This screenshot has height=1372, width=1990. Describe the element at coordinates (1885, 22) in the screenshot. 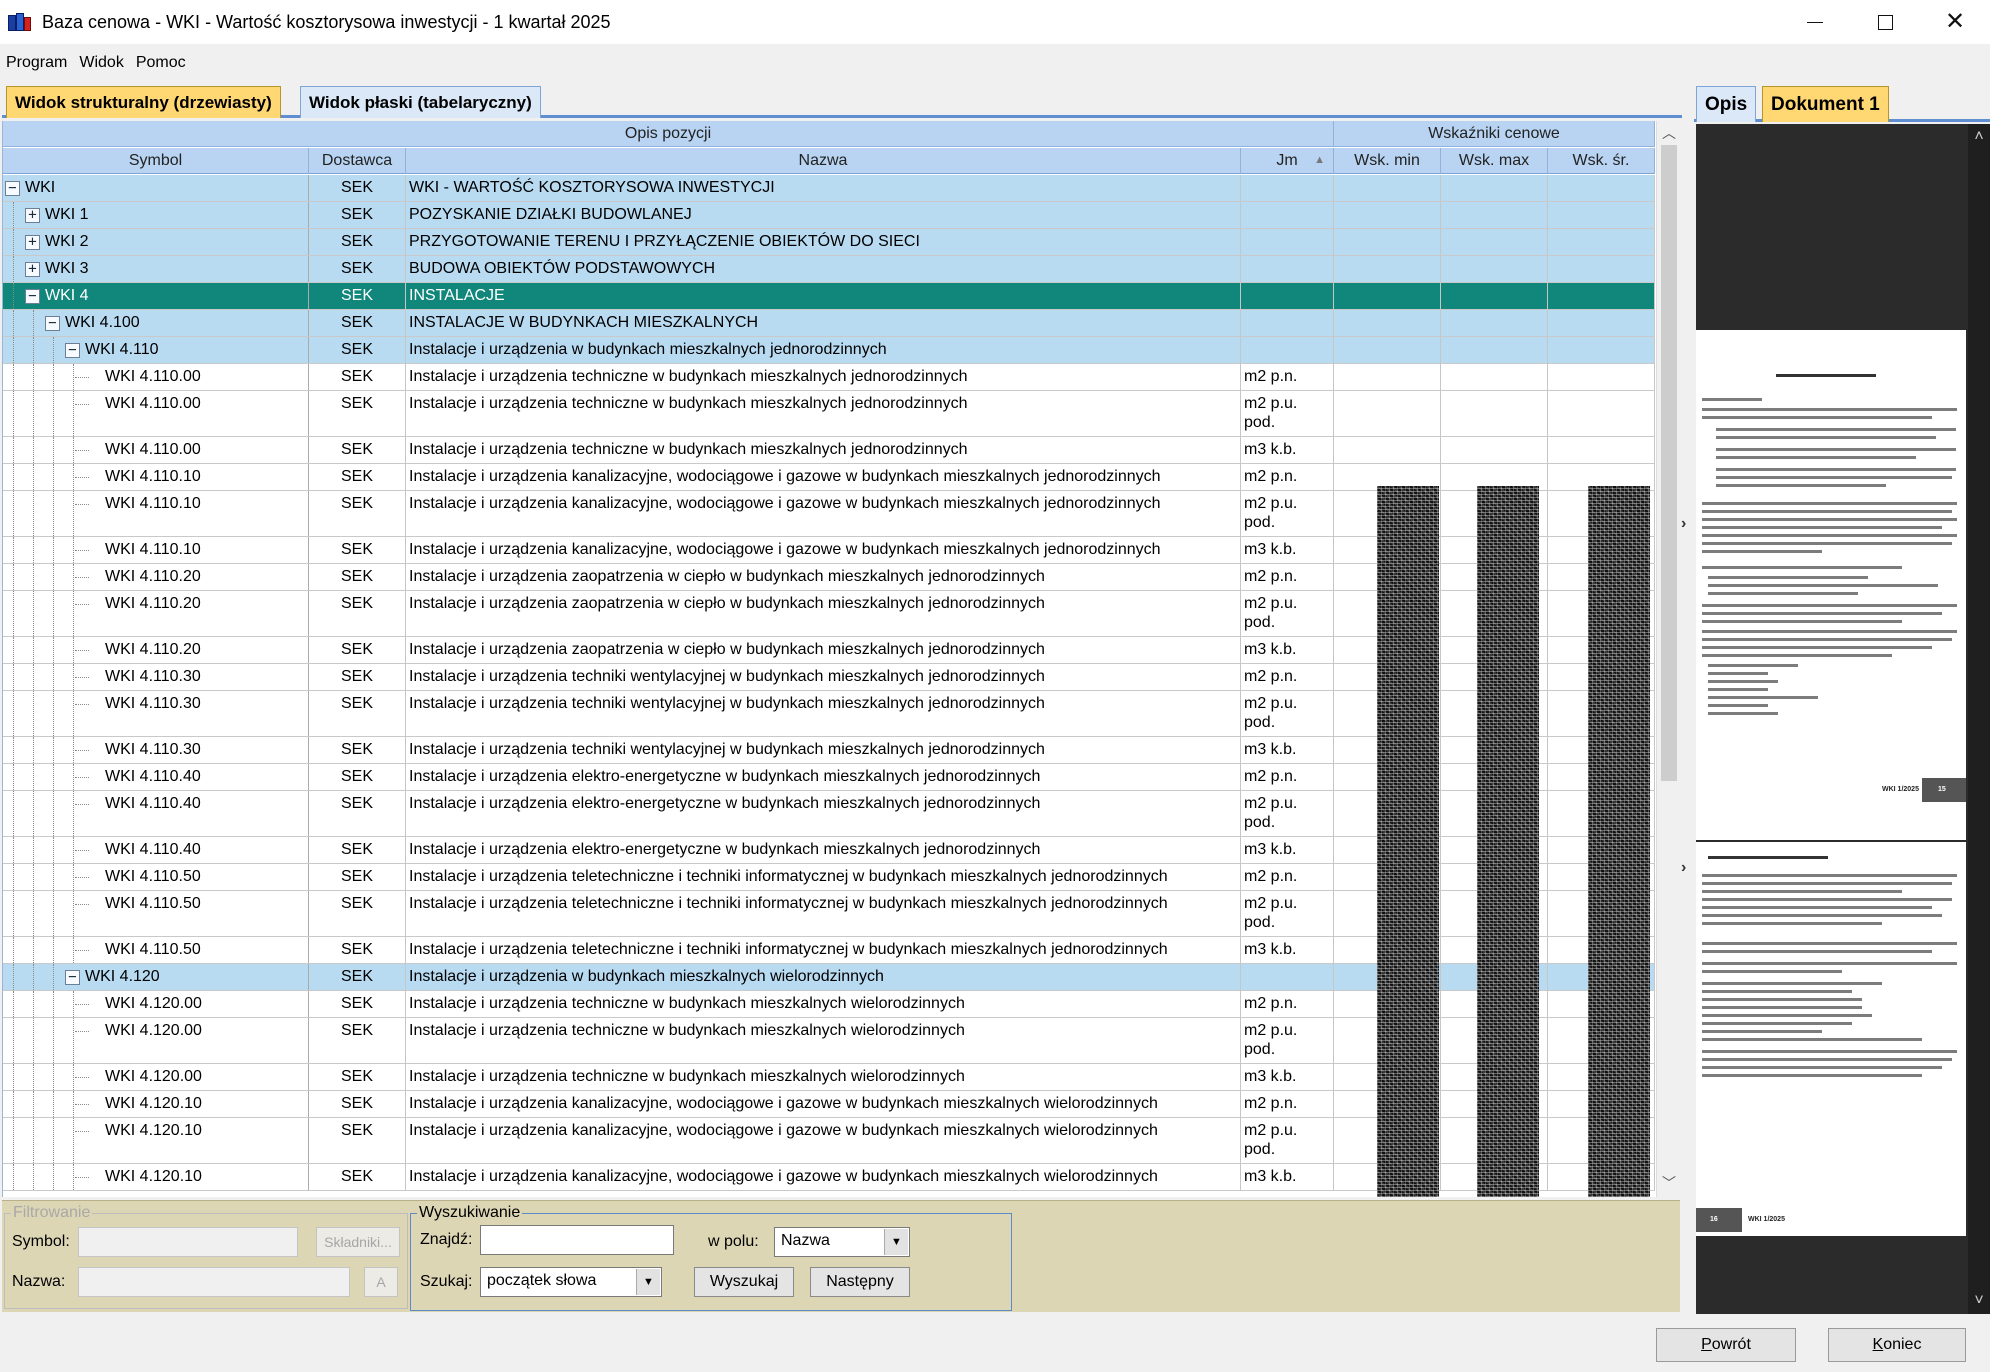

I see `maximize-button` at that location.